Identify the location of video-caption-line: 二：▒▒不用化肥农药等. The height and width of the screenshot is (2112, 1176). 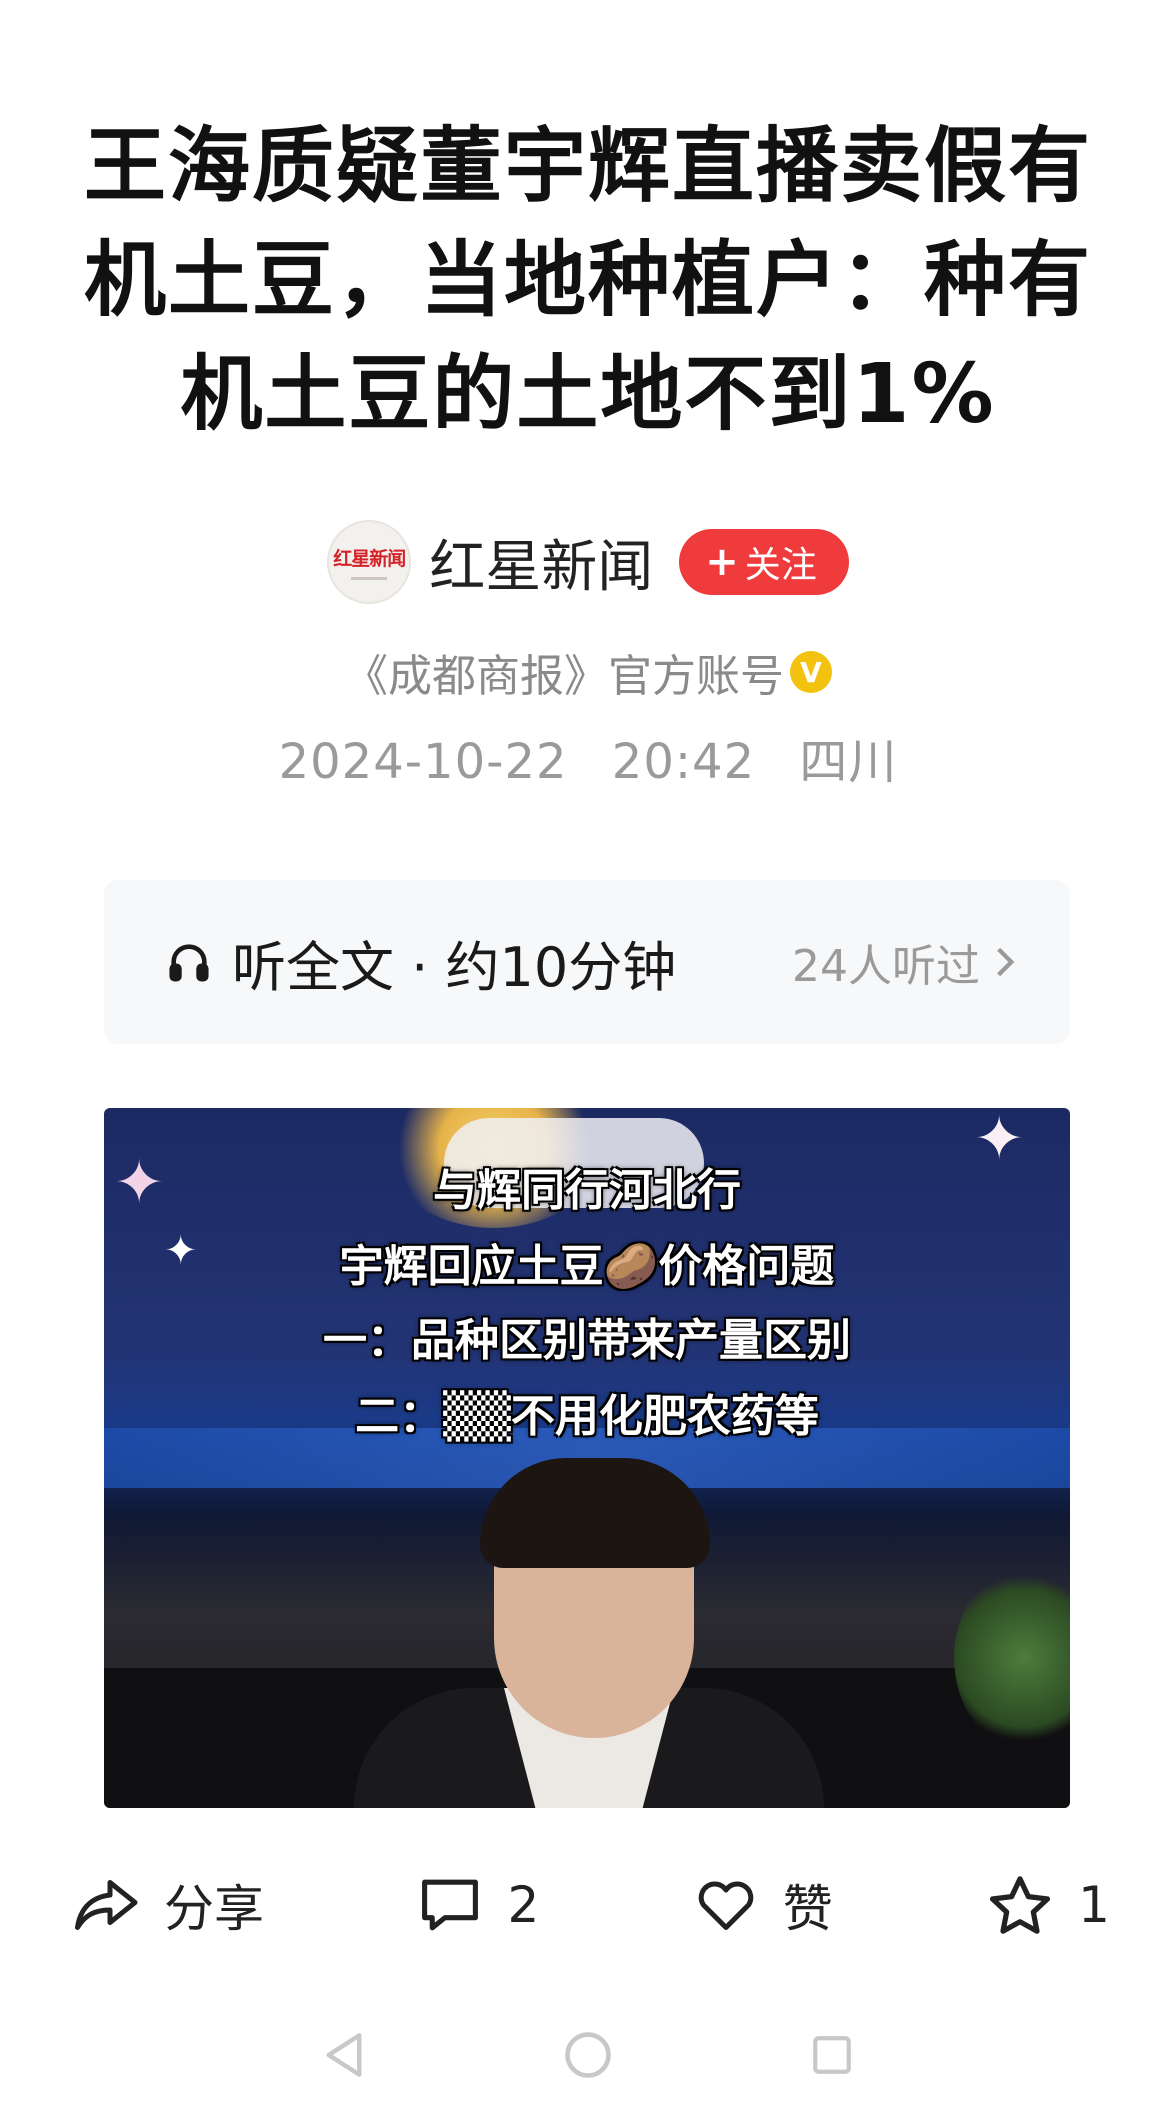
(587, 1416).